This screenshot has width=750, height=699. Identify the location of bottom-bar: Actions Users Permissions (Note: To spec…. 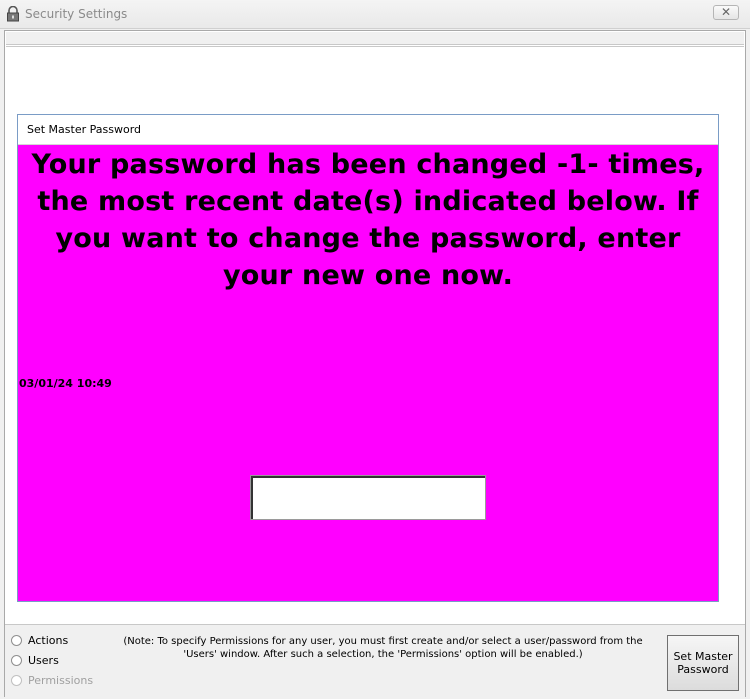
(375, 660).